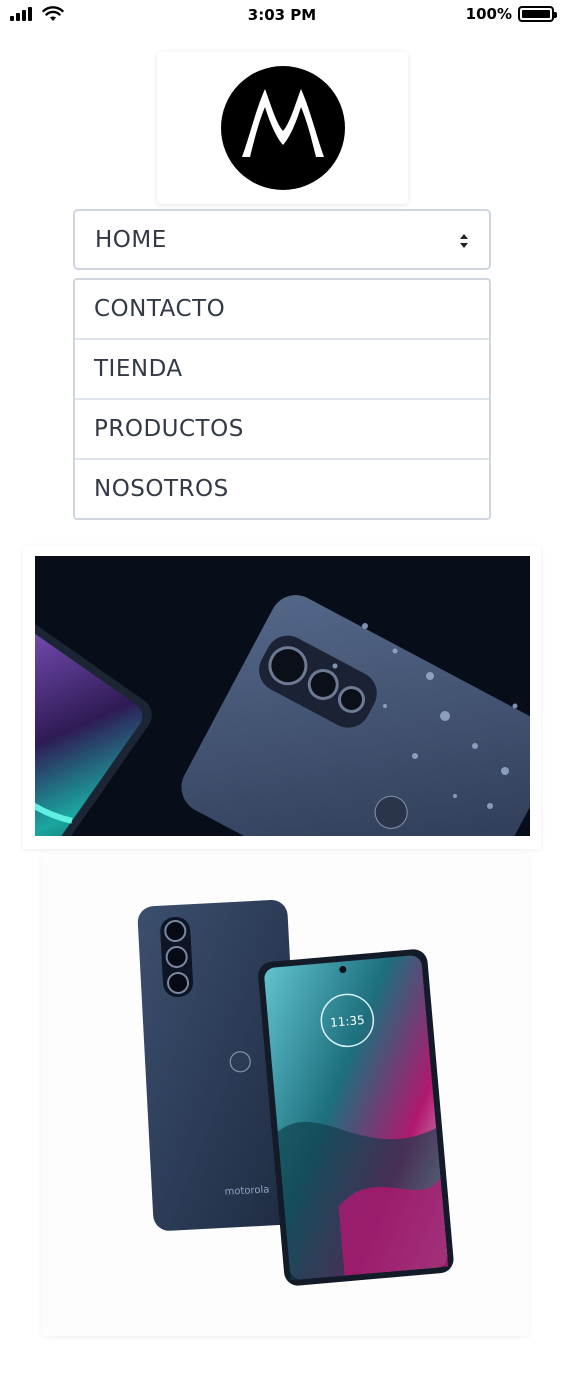  What do you see at coordinates (282, 239) in the screenshot?
I see `nav-select: HOME` at bounding box center [282, 239].